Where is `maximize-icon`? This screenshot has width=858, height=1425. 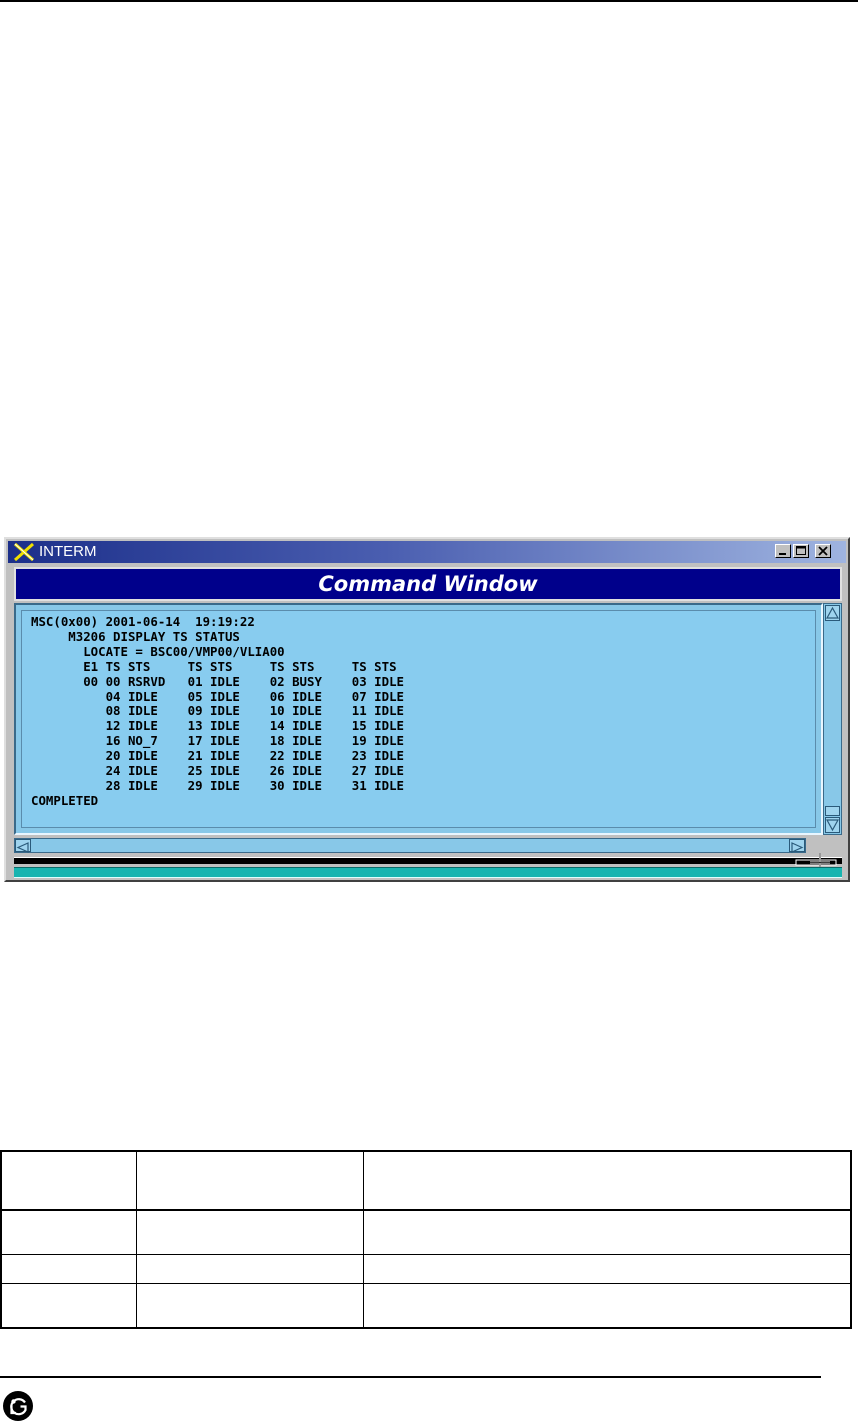
maximize-icon is located at coordinates (801, 550).